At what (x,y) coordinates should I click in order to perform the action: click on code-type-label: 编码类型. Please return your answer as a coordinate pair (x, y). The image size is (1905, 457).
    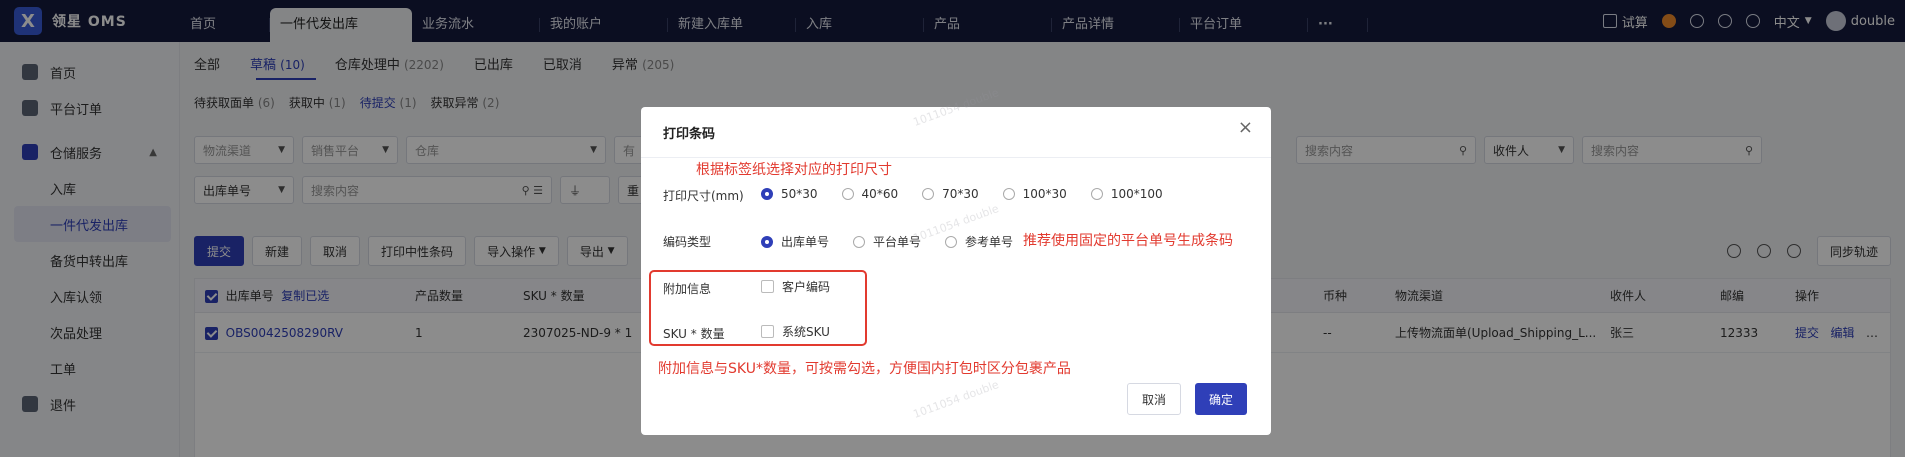
    Looking at the image, I should click on (687, 242).